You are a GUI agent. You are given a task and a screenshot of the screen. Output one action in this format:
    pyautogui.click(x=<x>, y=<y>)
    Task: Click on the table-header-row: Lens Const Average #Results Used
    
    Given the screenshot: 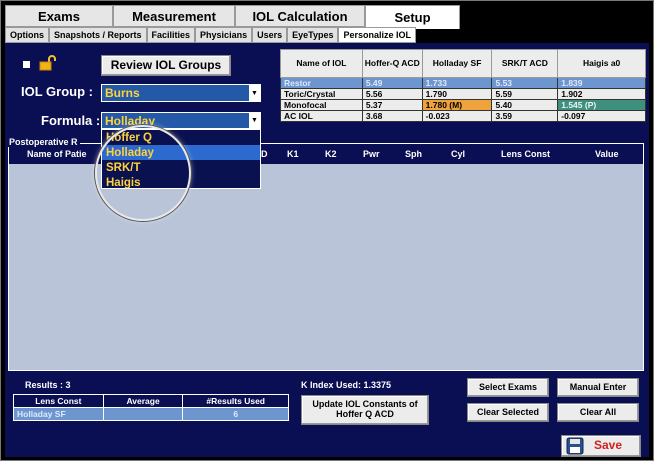 What is the action you would take?
    pyautogui.click(x=151, y=401)
    